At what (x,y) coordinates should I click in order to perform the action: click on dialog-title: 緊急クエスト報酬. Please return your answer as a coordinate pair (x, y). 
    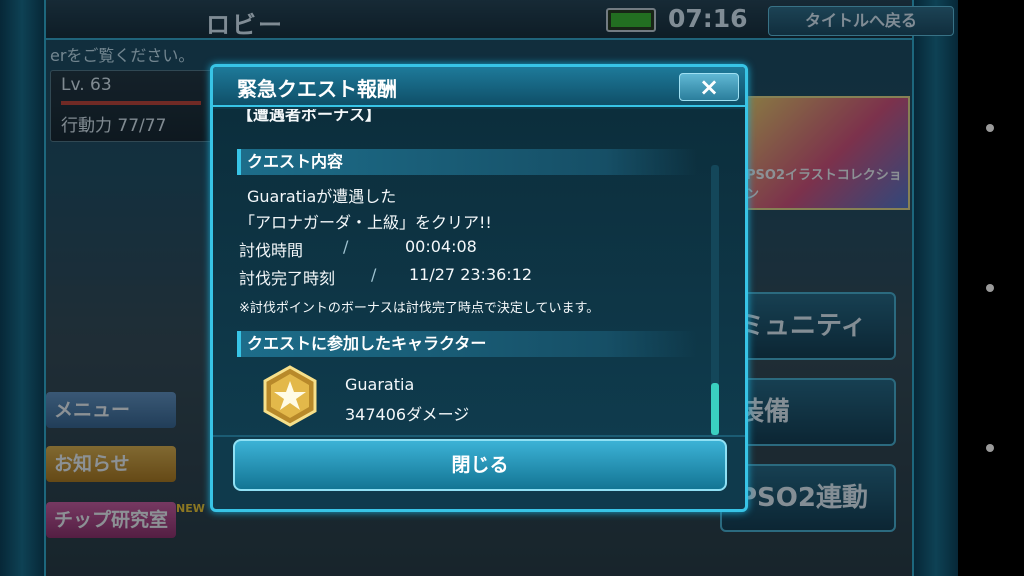
    Looking at the image, I should click on (317, 89).